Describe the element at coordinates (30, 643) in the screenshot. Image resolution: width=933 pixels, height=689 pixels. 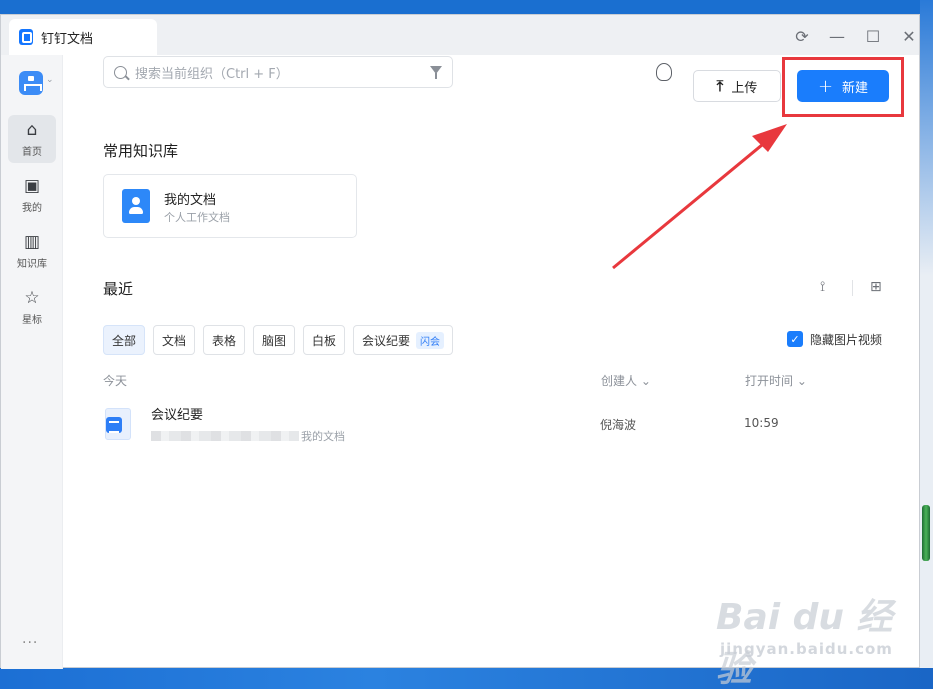
I see `more-icon: ···` at that location.